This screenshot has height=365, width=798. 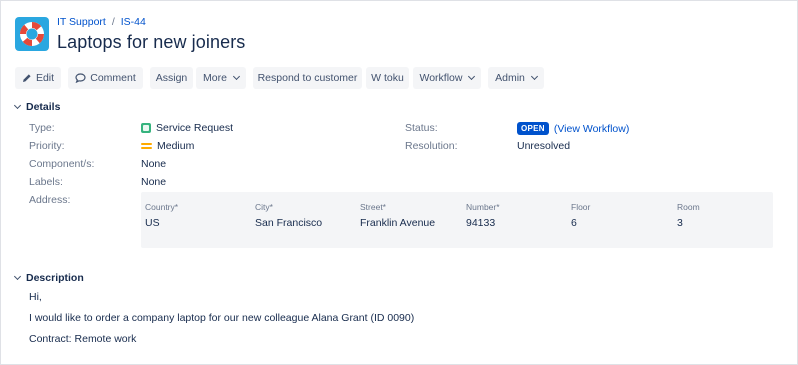 I want to click on service-request-icon, so click(x=146, y=128).